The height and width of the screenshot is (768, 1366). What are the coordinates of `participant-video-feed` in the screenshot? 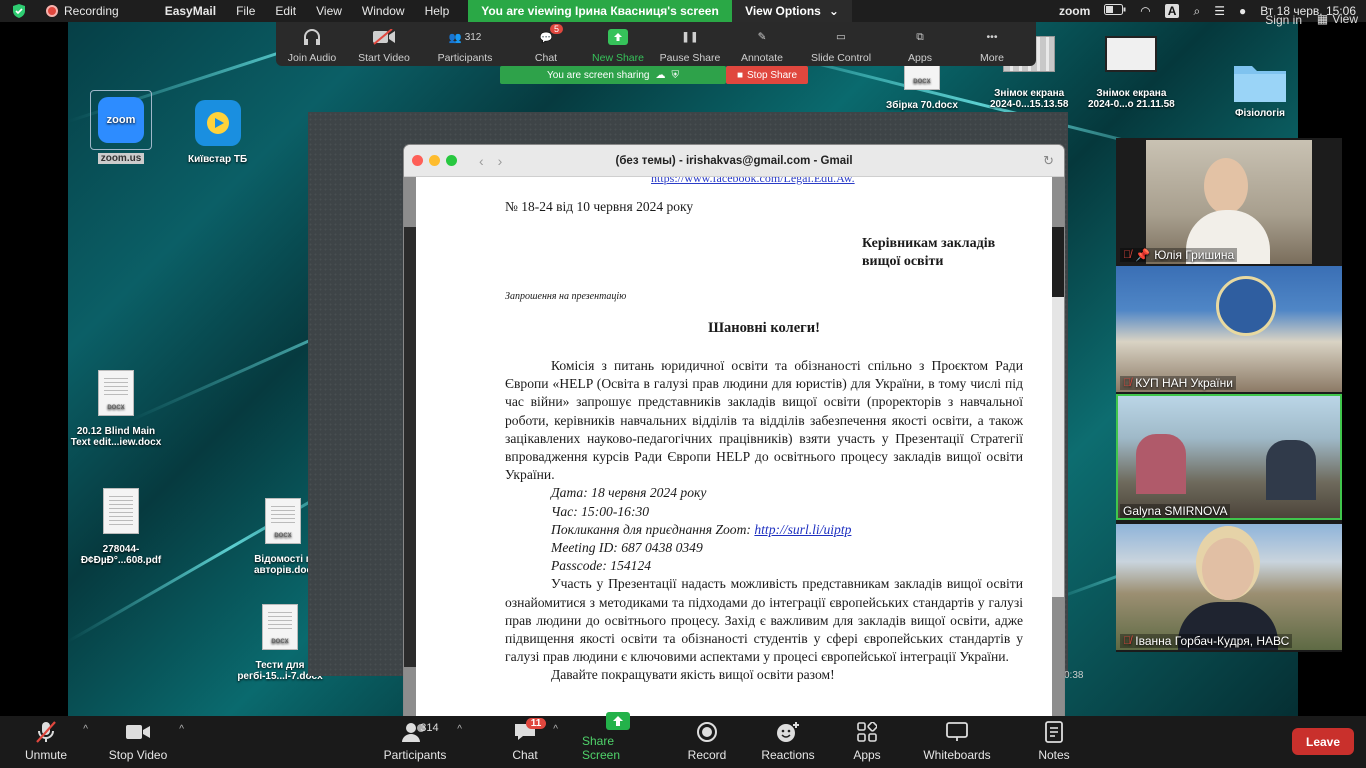 It's located at (1229, 202).